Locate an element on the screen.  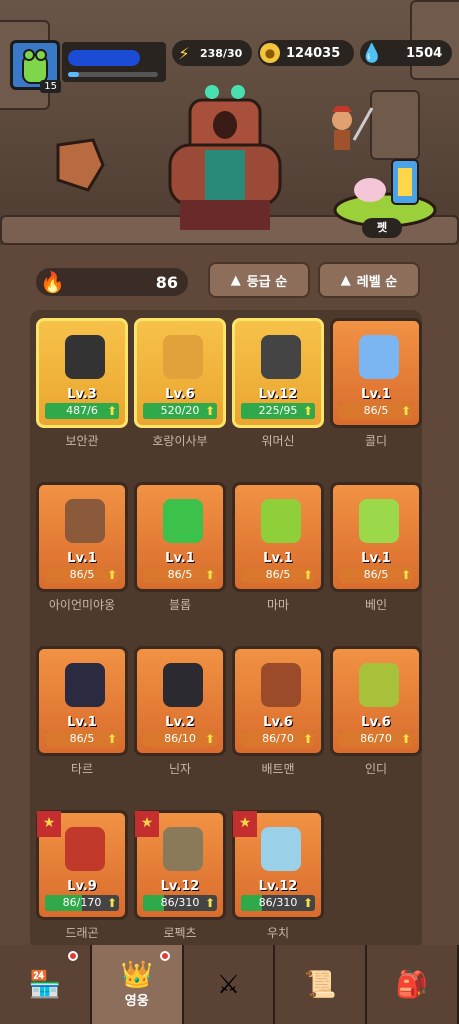
sort-by-grade-button: ▲ 등급 순 is located at coordinates (259, 280).